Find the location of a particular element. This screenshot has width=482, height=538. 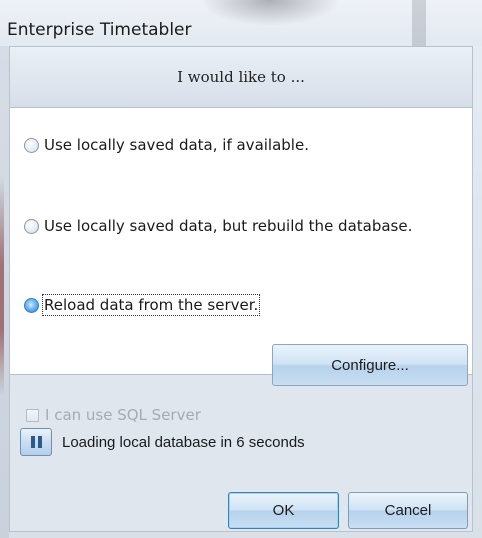

loading-status-row: Loading local database in 6 seconds is located at coordinates (162, 442).